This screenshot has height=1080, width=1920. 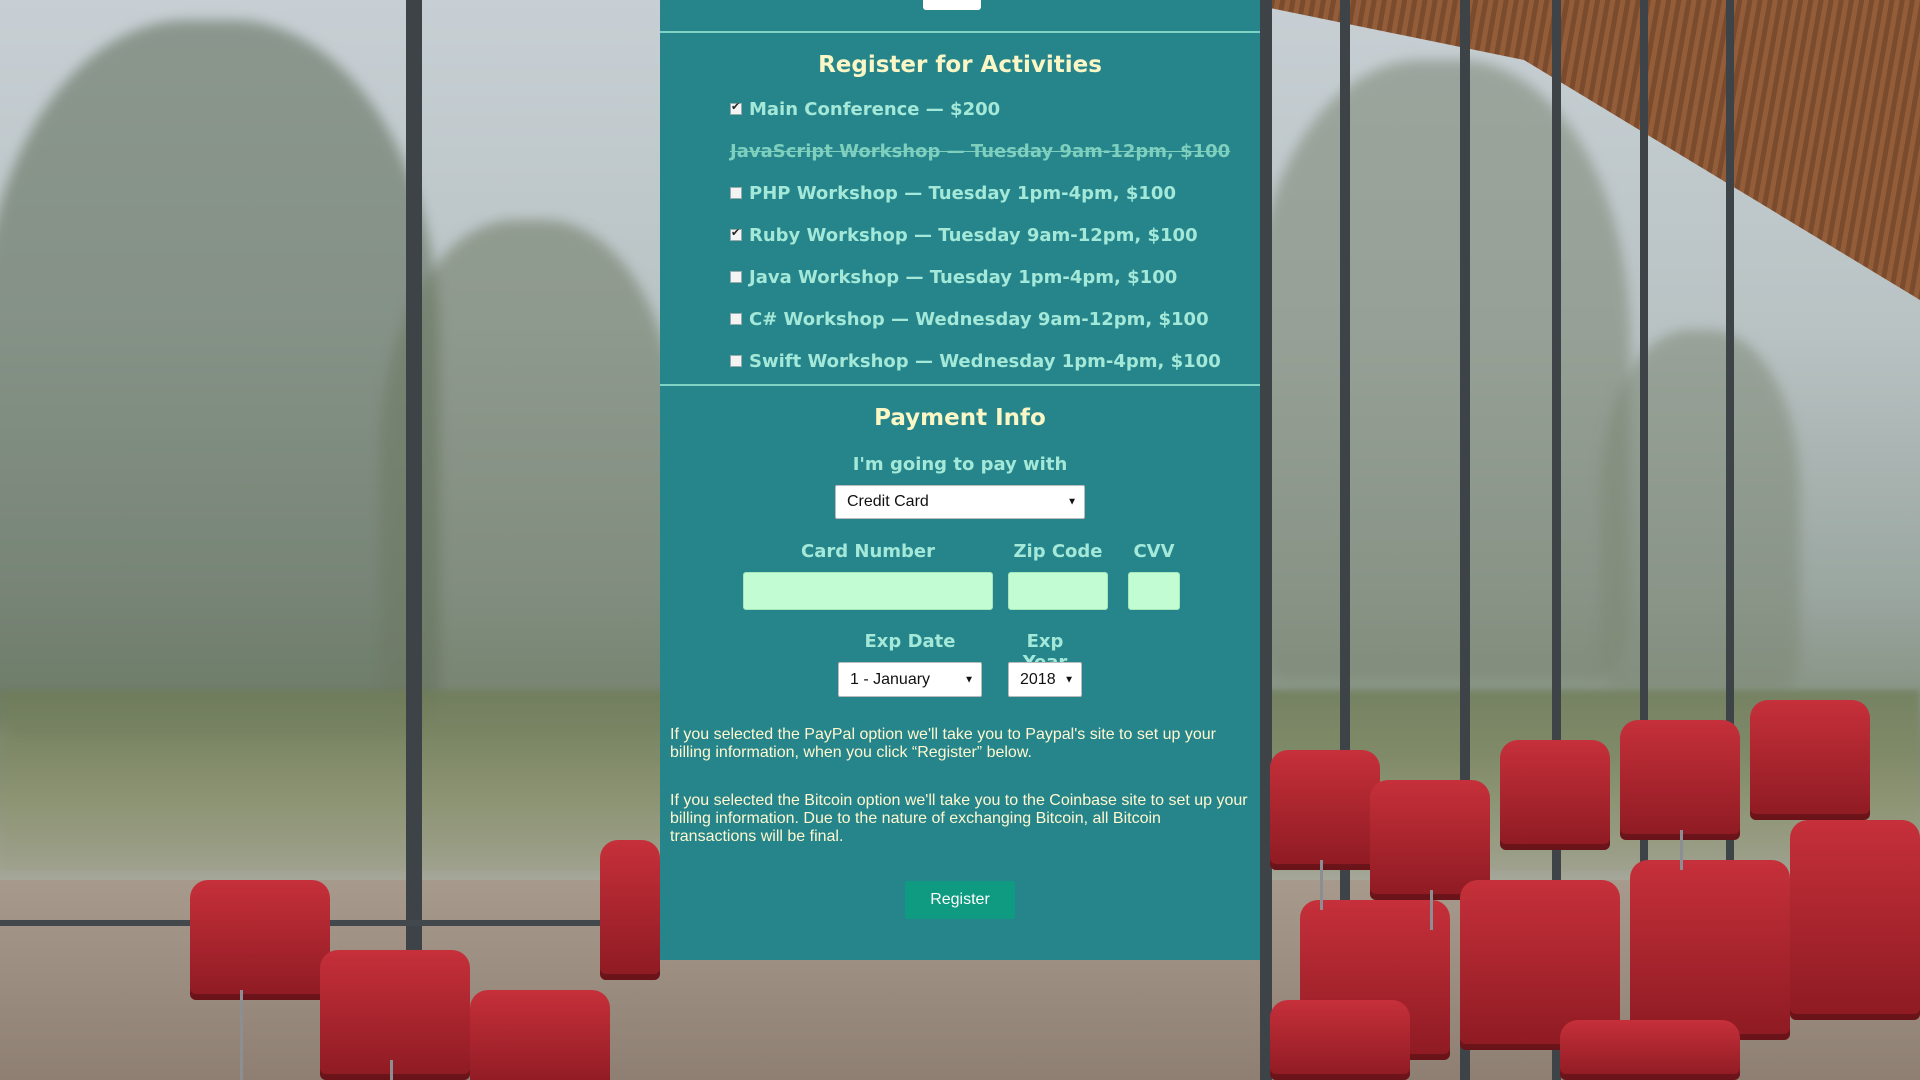 What do you see at coordinates (960, 65) in the screenshot?
I see `activities-title: Register for Activities` at bounding box center [960, 65].